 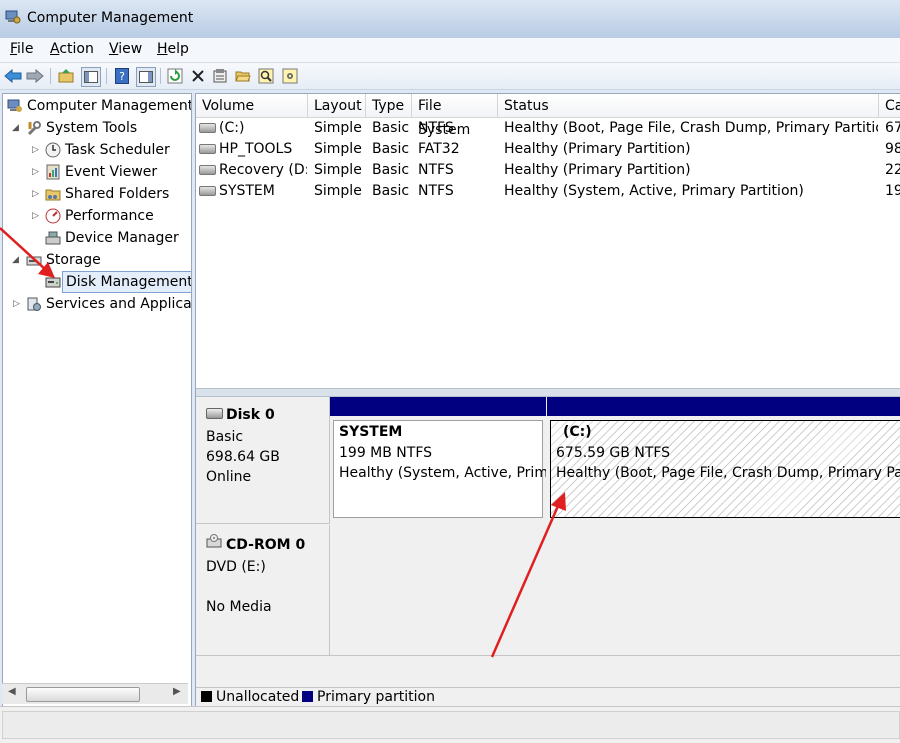 What do you see at coordinates (450, 724) in the screenshot?
I see `status-bar` at bounding box center [450, 724].